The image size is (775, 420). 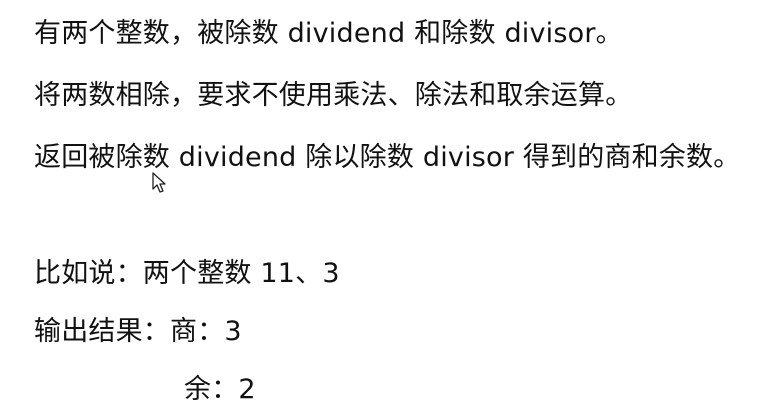 What do you see at coordinates (333, 95) in the screenshot?
I see `problem-line-2: 将两数相除，要求不使用乘法、除法和取余运算。` at bounding box center [333, 95].